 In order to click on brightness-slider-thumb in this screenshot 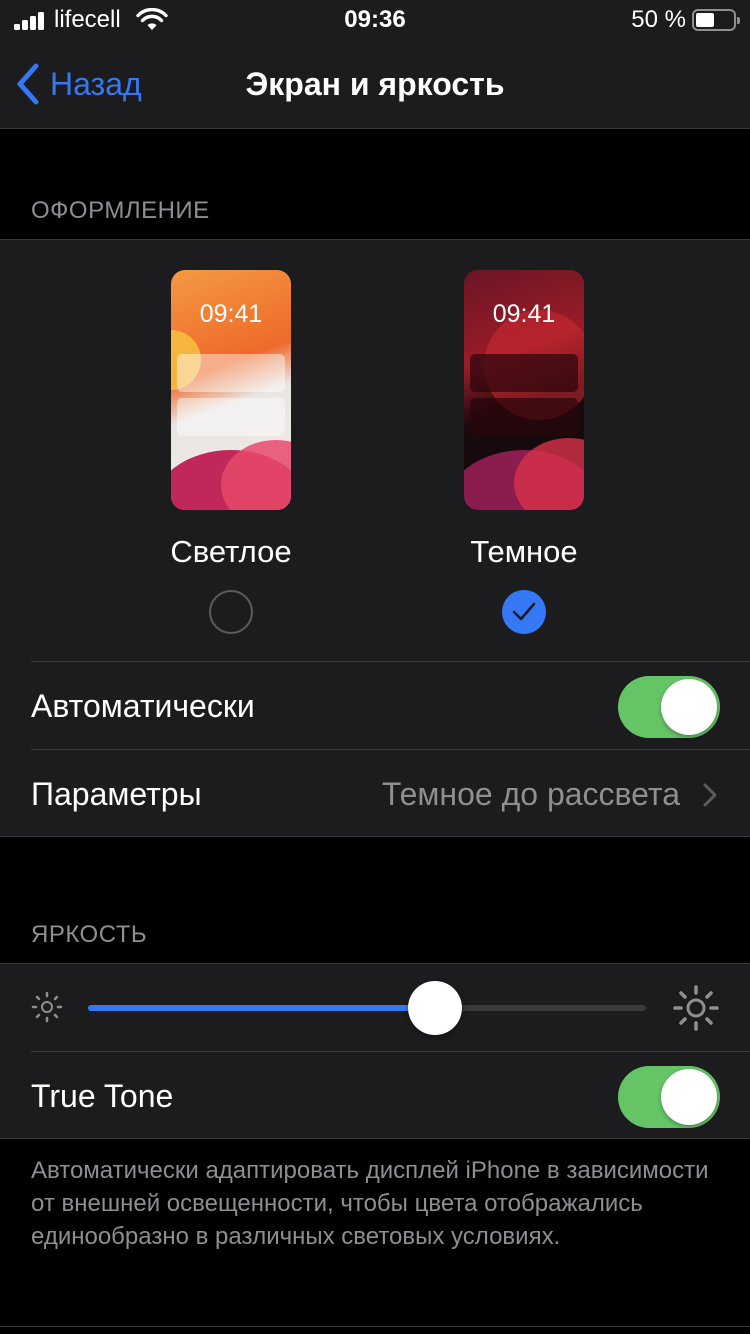, I will do `click(435, 1008)`.